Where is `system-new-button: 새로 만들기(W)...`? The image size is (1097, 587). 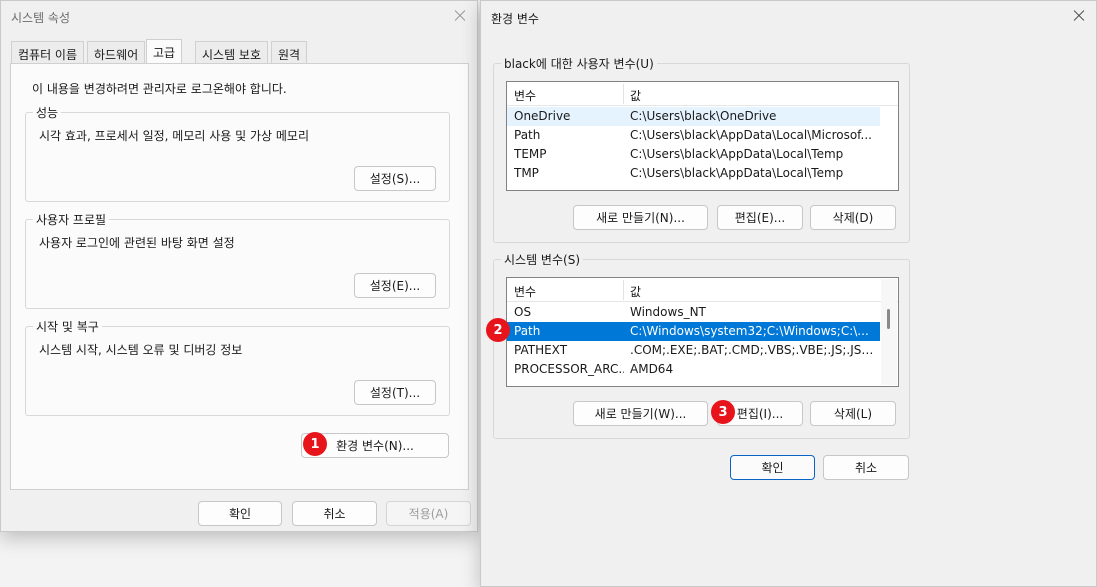
system-new-button: 새로 만들기(W)... is located at coordinates (640, 413).